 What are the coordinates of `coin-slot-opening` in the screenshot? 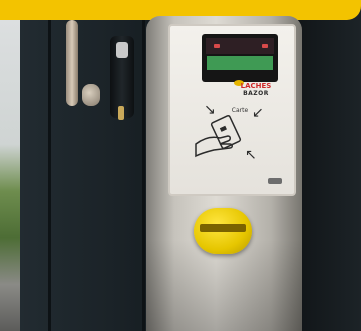 It's located at (223, 228).